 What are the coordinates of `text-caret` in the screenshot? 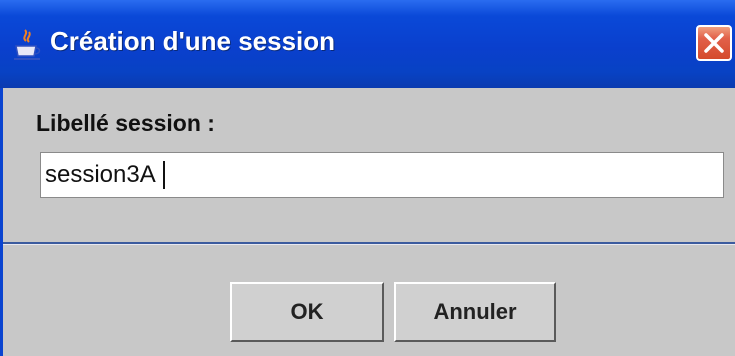 It's located at (164, 175).